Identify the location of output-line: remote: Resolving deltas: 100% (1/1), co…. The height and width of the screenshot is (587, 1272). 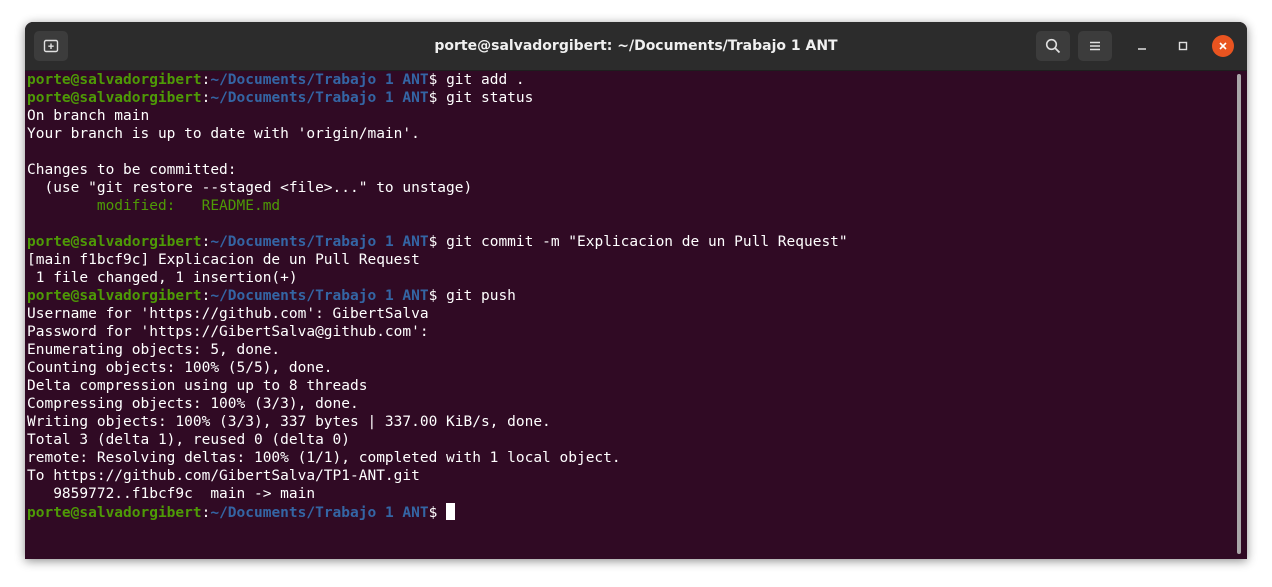
(629, 458).